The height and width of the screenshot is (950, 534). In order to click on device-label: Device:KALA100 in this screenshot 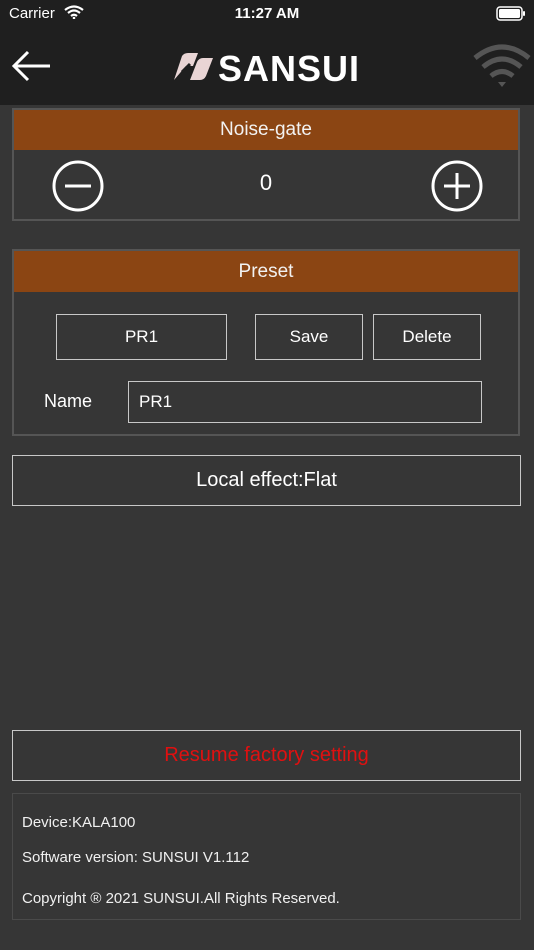, I will do `click(79, 822)`.